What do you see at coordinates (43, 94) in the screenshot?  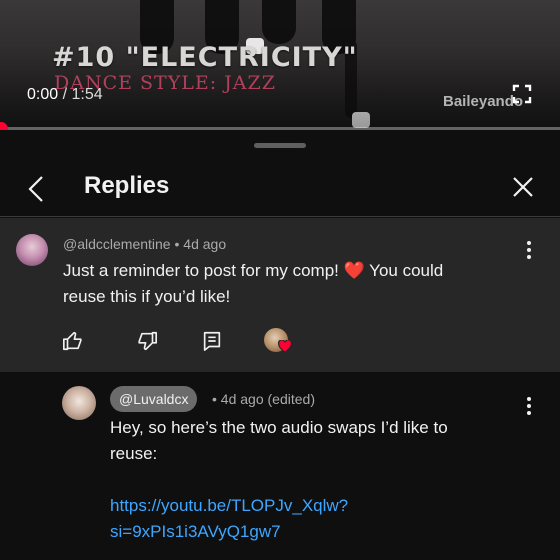 I see `current-time: 0:00` at bounding box center [43, 94].